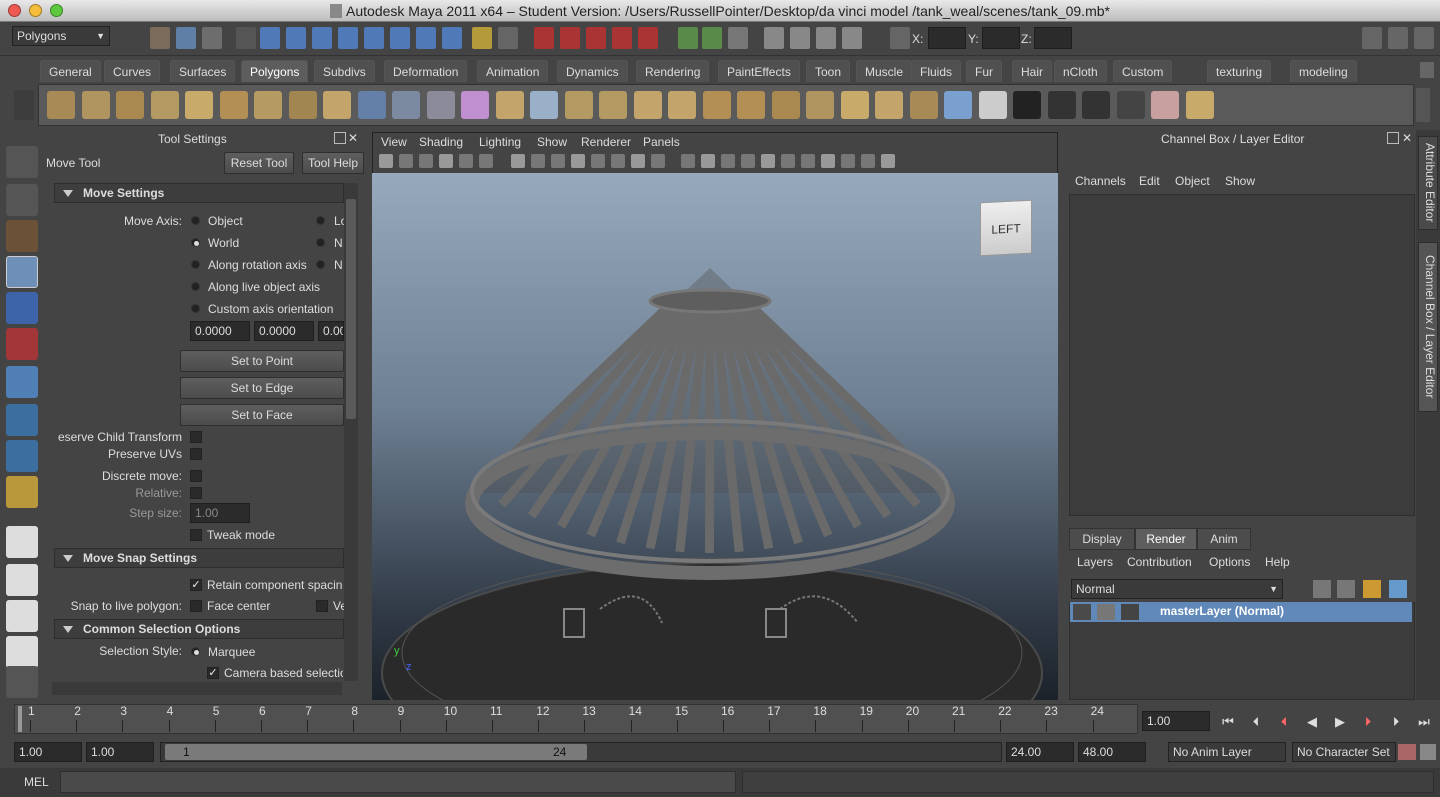 The height and width of the screenshot is (797, 1440). Describe the element at coordinates (344, 71) in the screenshot. I see `shelf-tab-subdivs: Subdivs` at that location.